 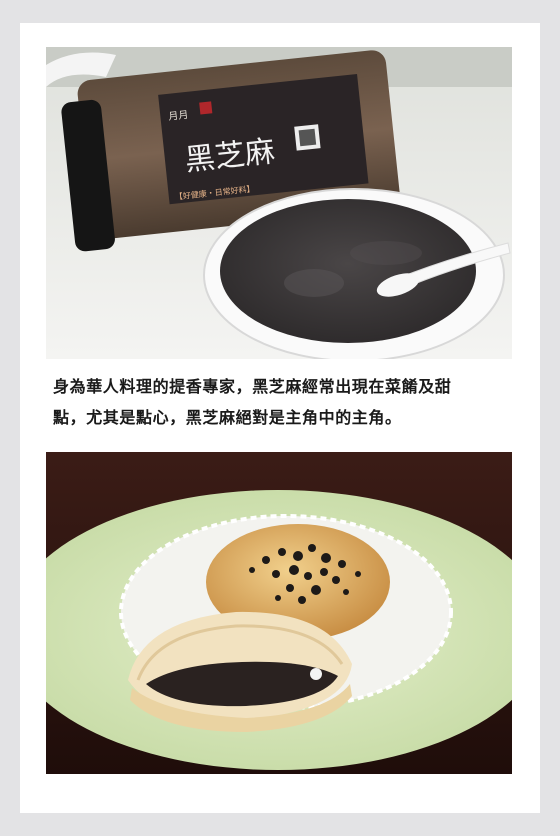 I want to click on paste-bowl, so click(x=354, y=273).